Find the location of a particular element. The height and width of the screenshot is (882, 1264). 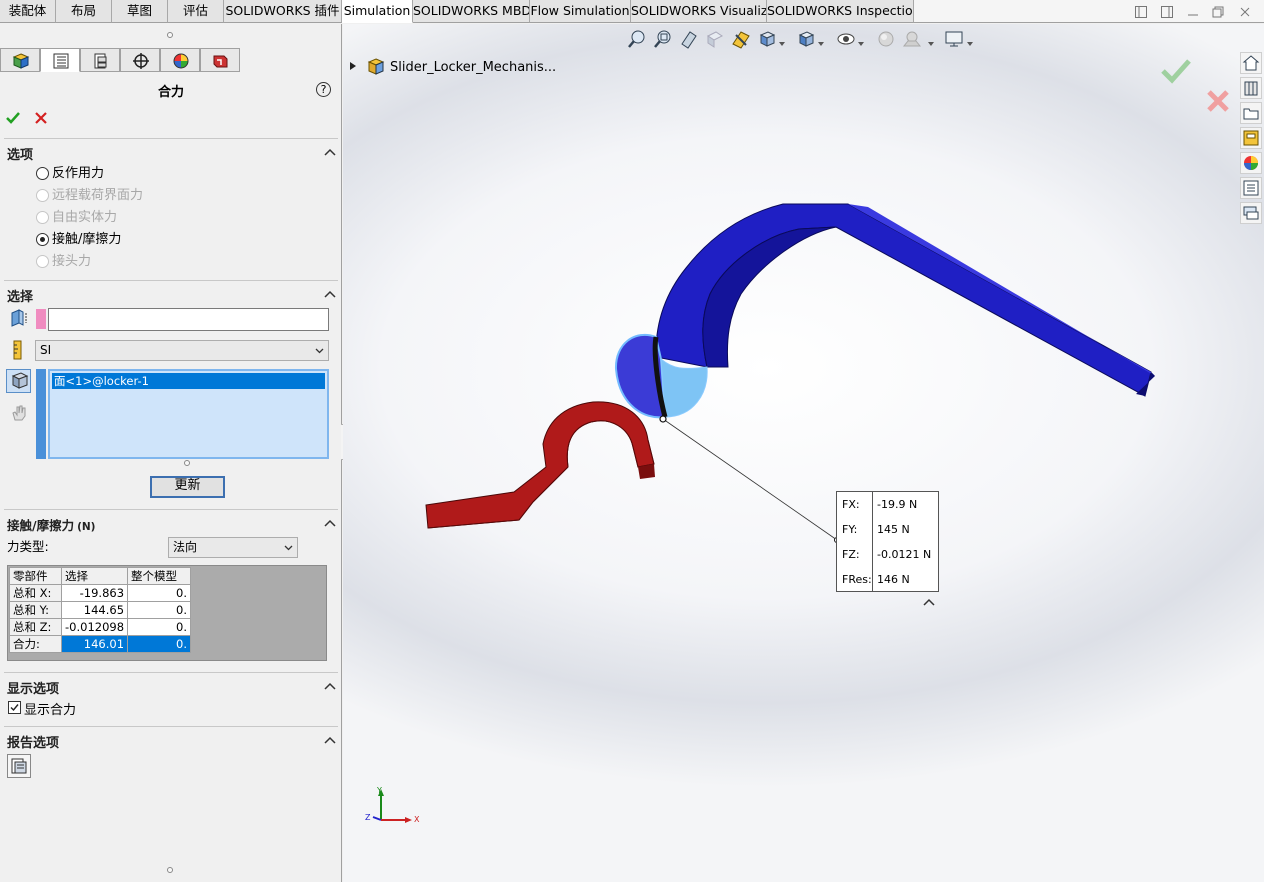

tab-feature-manager is located at coordinates (20, 60).